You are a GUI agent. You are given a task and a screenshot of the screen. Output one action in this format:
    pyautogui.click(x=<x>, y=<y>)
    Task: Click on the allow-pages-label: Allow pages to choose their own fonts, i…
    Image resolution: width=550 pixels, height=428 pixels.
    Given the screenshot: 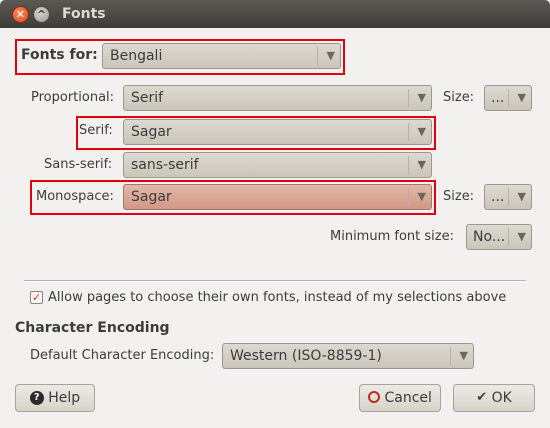 What is the action you would take?
    pyautogui.click(x=277, y=297)
    